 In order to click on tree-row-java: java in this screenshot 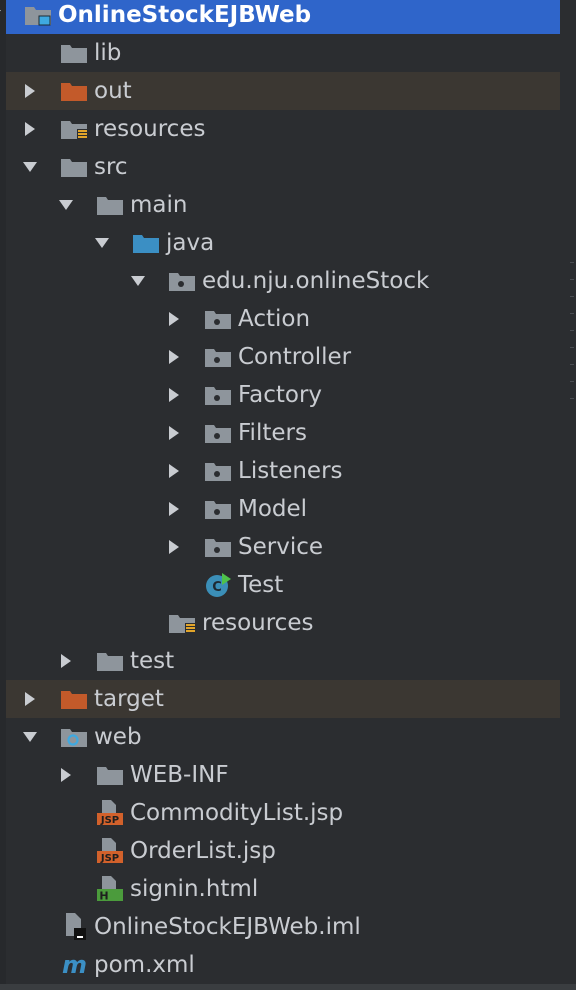, I will do `click(283, 243)`.